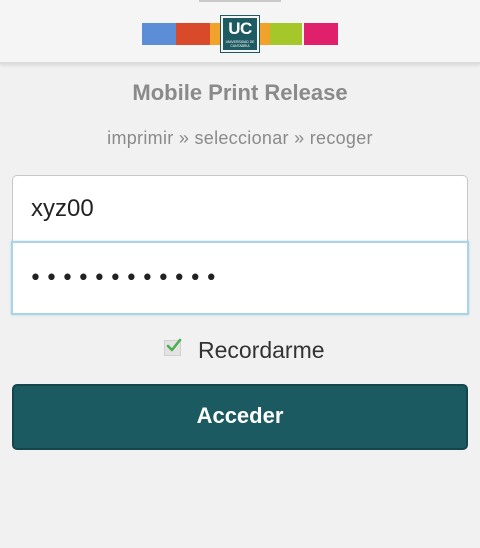  I want to click on check-icon, so click(174, 345).